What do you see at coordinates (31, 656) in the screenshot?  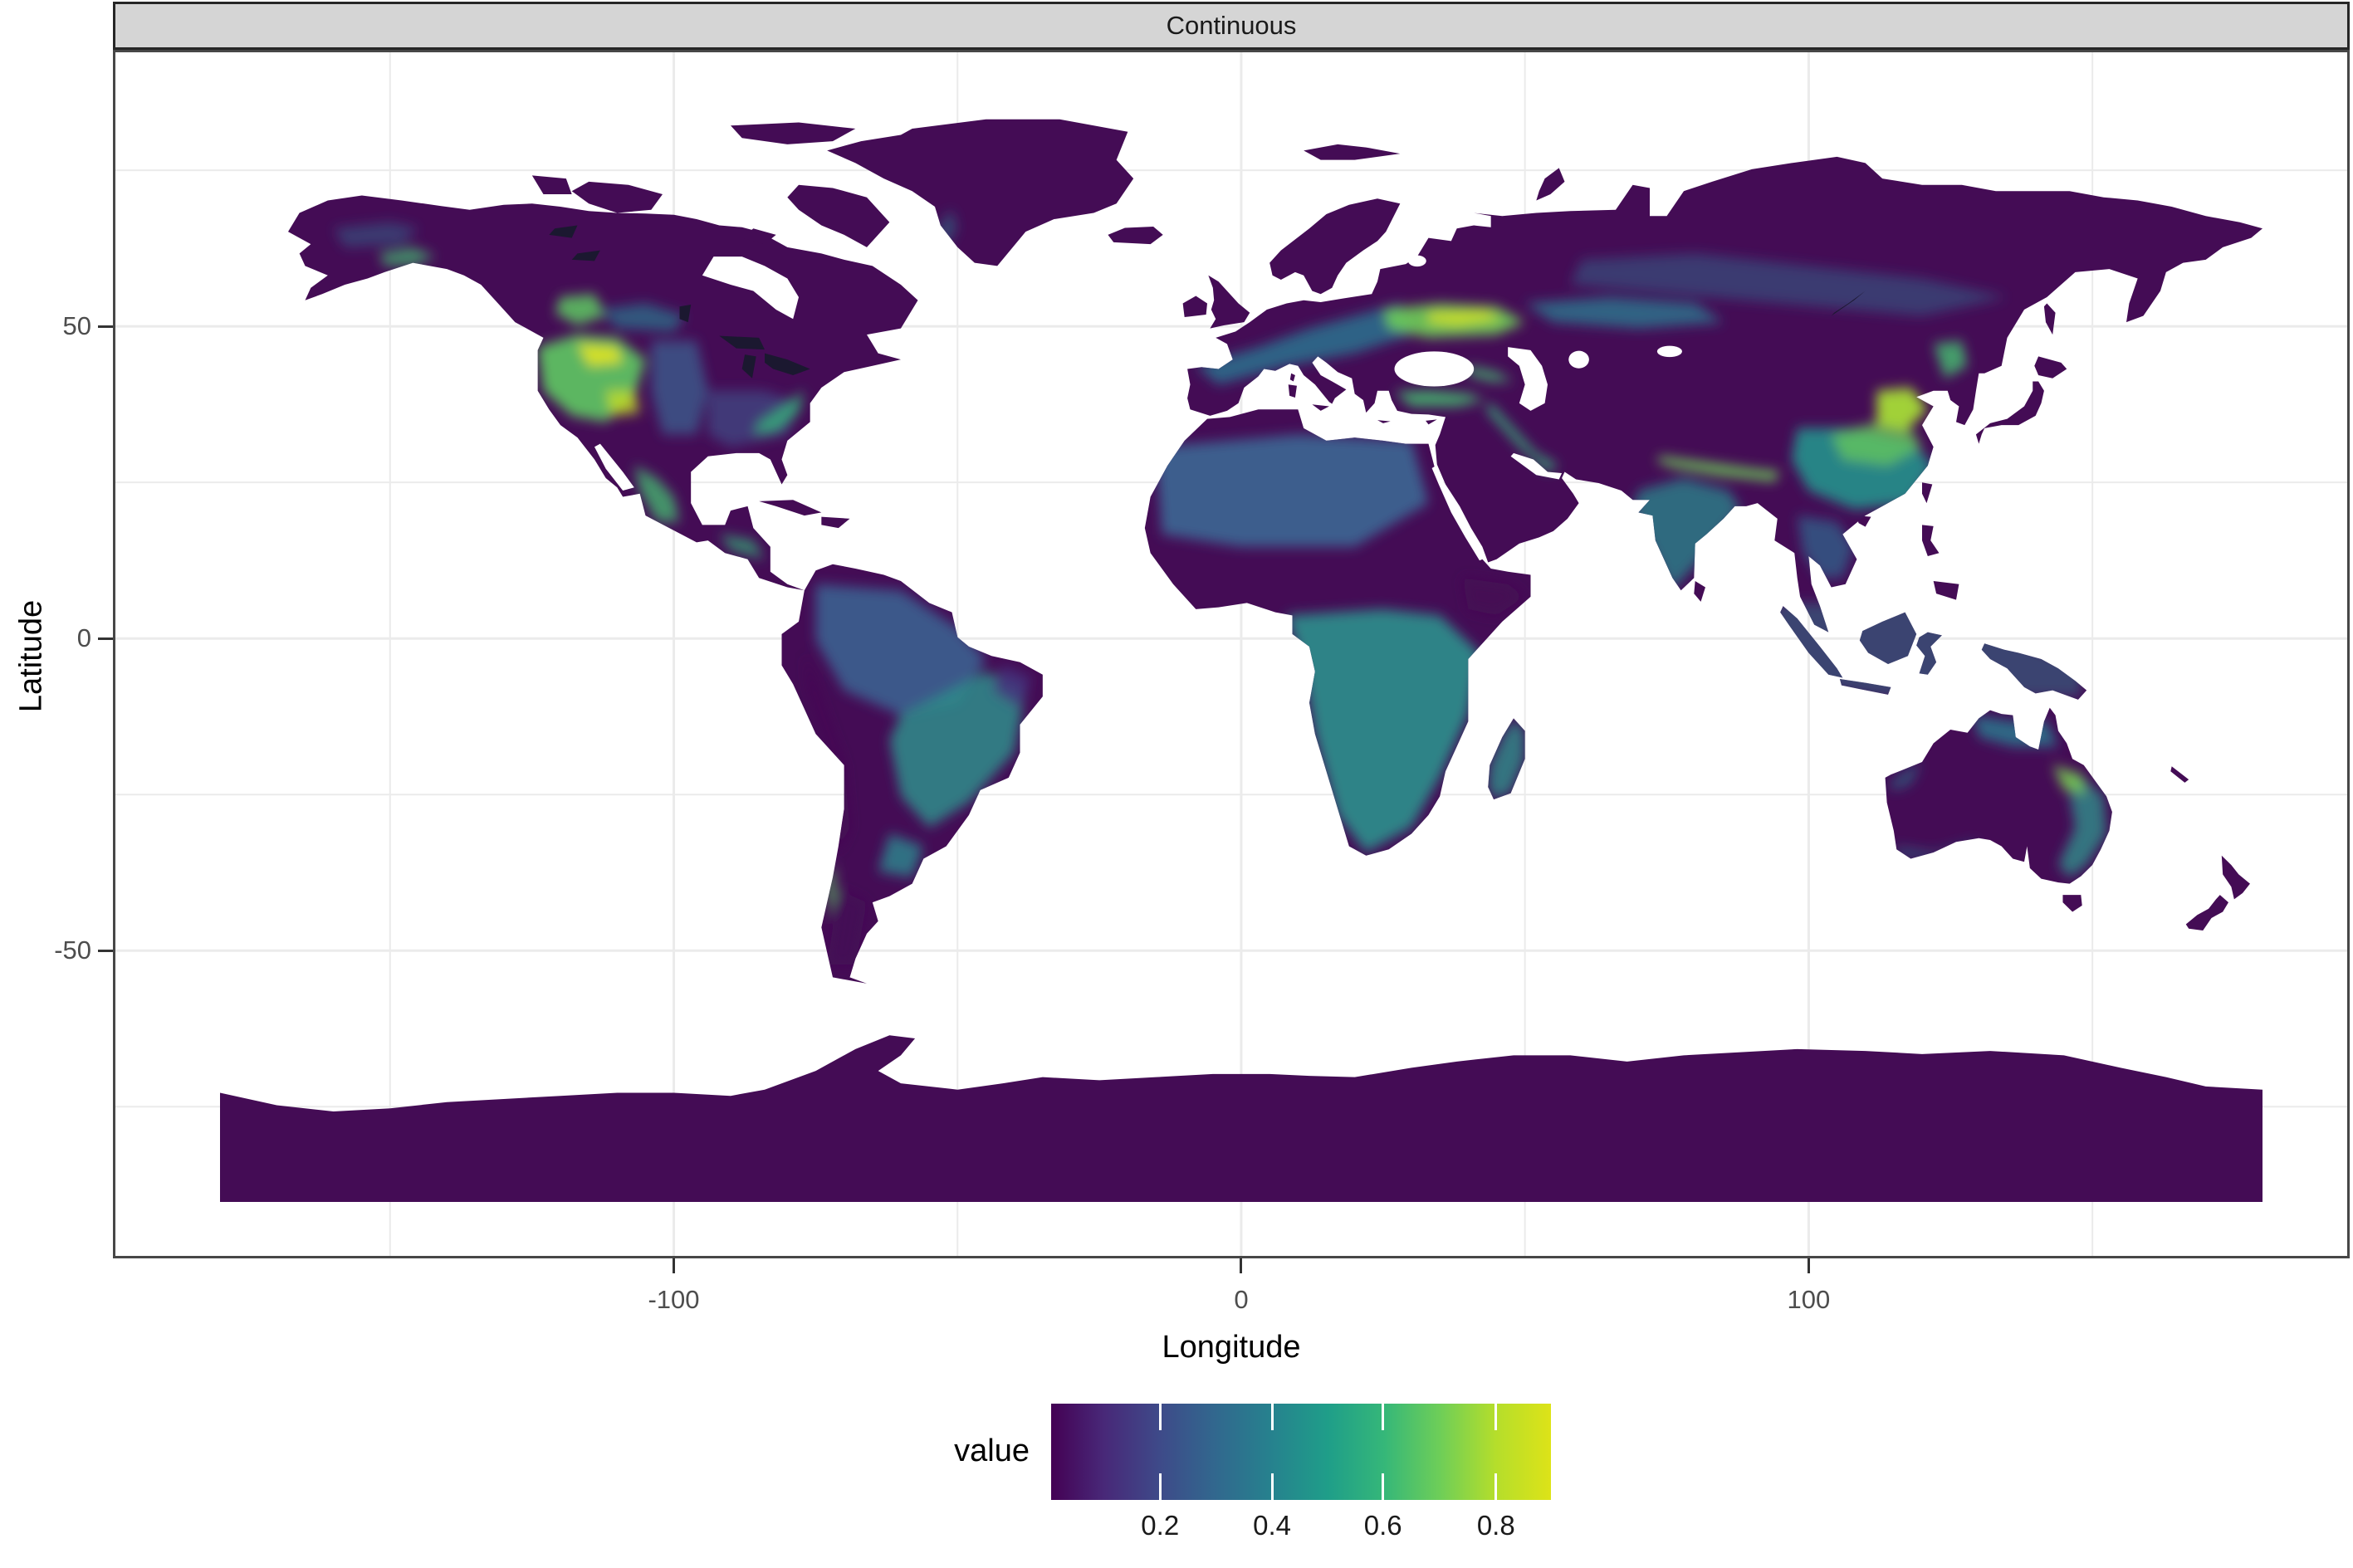 I see `y-axis-title: Latitude` at bounding box center [31, 656].